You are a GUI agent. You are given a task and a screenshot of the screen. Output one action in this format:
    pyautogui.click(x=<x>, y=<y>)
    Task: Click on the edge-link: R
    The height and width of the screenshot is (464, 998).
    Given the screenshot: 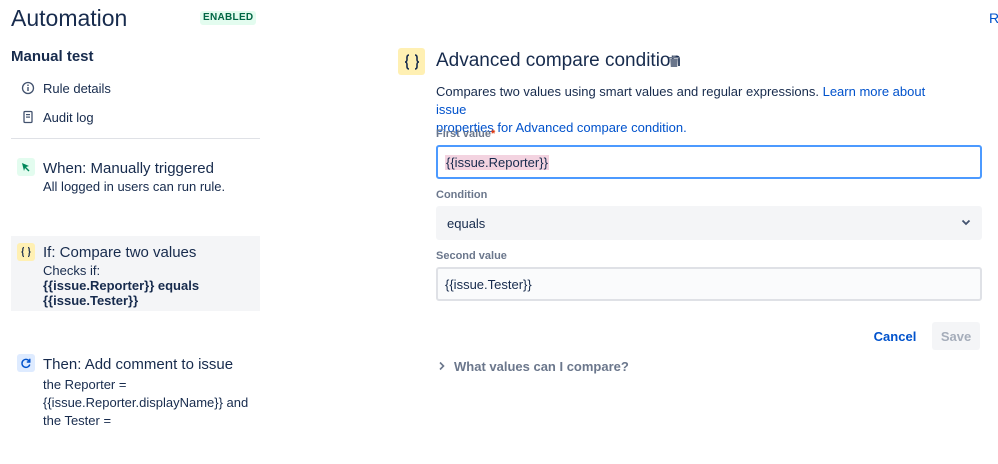 What is the action you would take?
    pyautogui.click(x=993, y=18)
    